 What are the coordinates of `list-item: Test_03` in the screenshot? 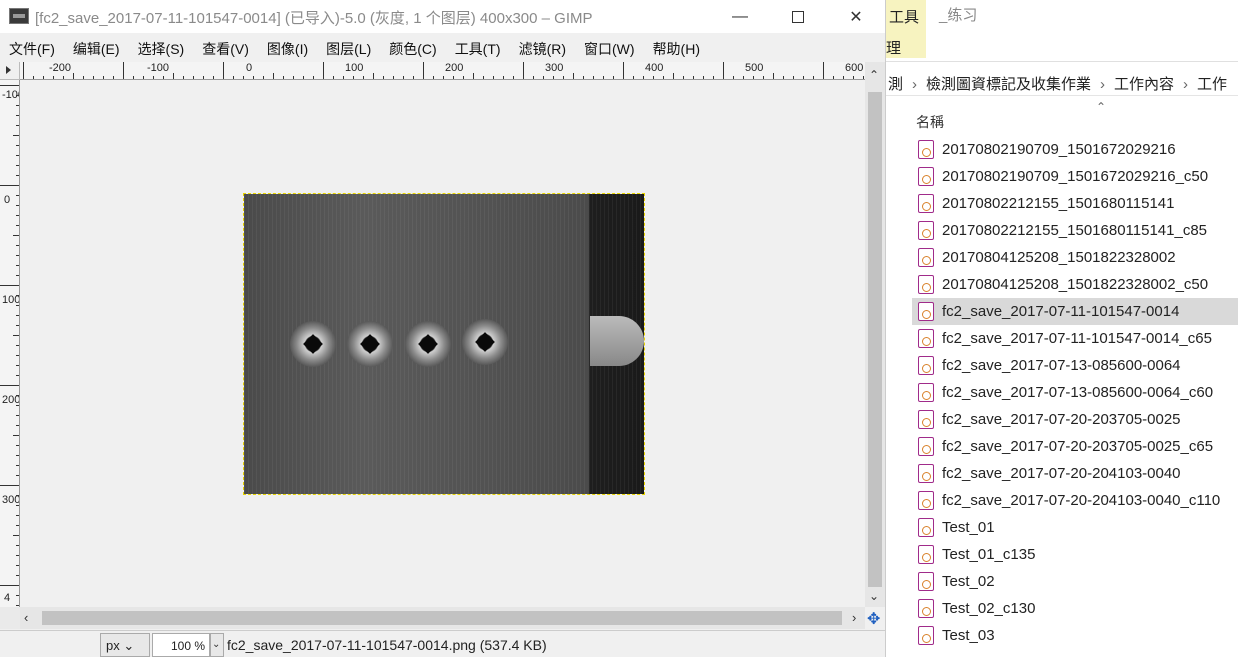 It's located at (1062, 635).